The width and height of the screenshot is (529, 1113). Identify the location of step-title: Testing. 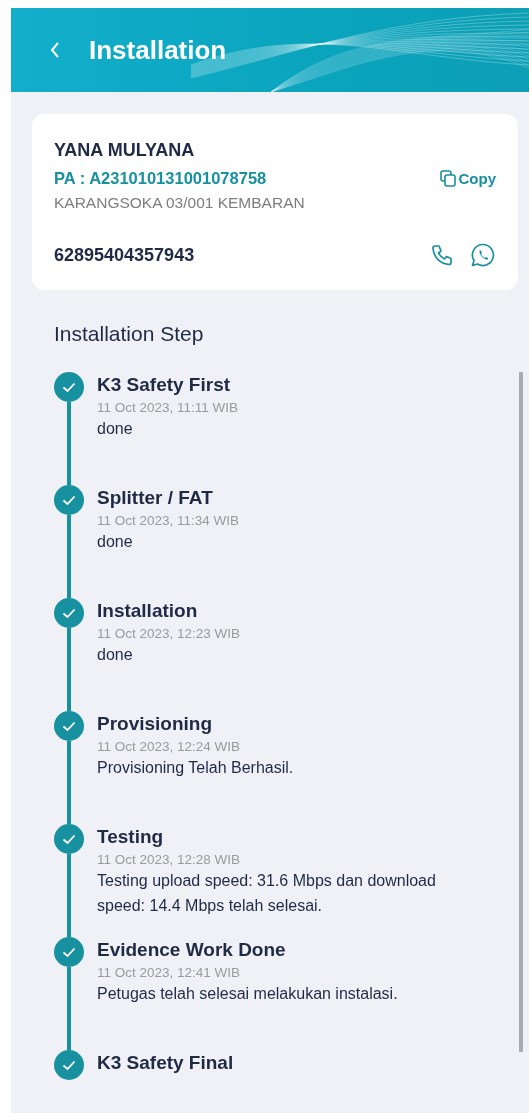
(131, 837).